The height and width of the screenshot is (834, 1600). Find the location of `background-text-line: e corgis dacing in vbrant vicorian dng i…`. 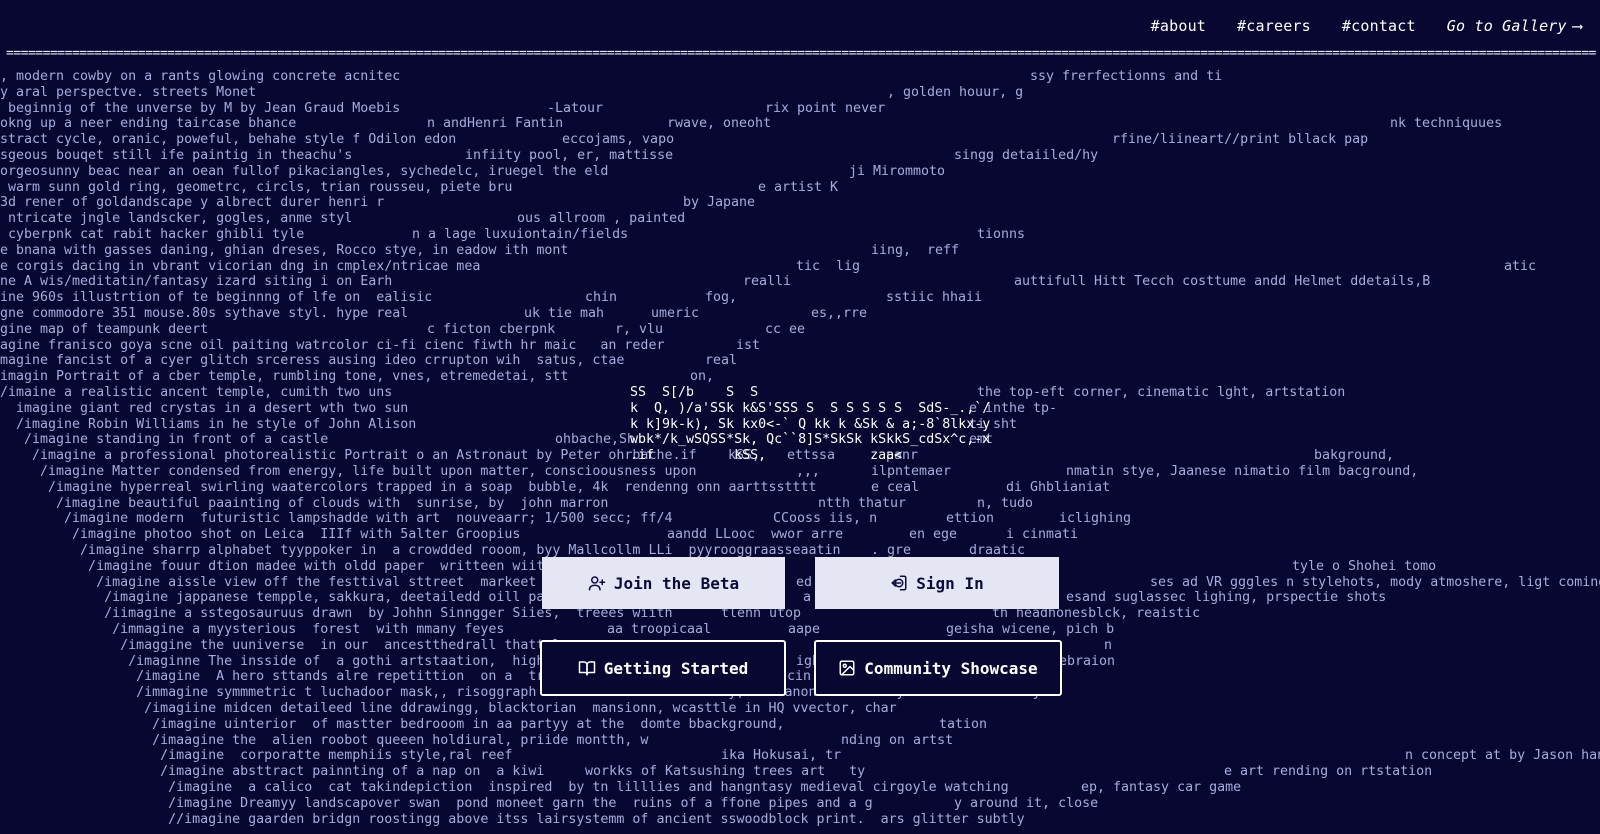

background-text-line: e corgis dacing in vbrant vicorian dng i… is located at coordinates (800, 267).